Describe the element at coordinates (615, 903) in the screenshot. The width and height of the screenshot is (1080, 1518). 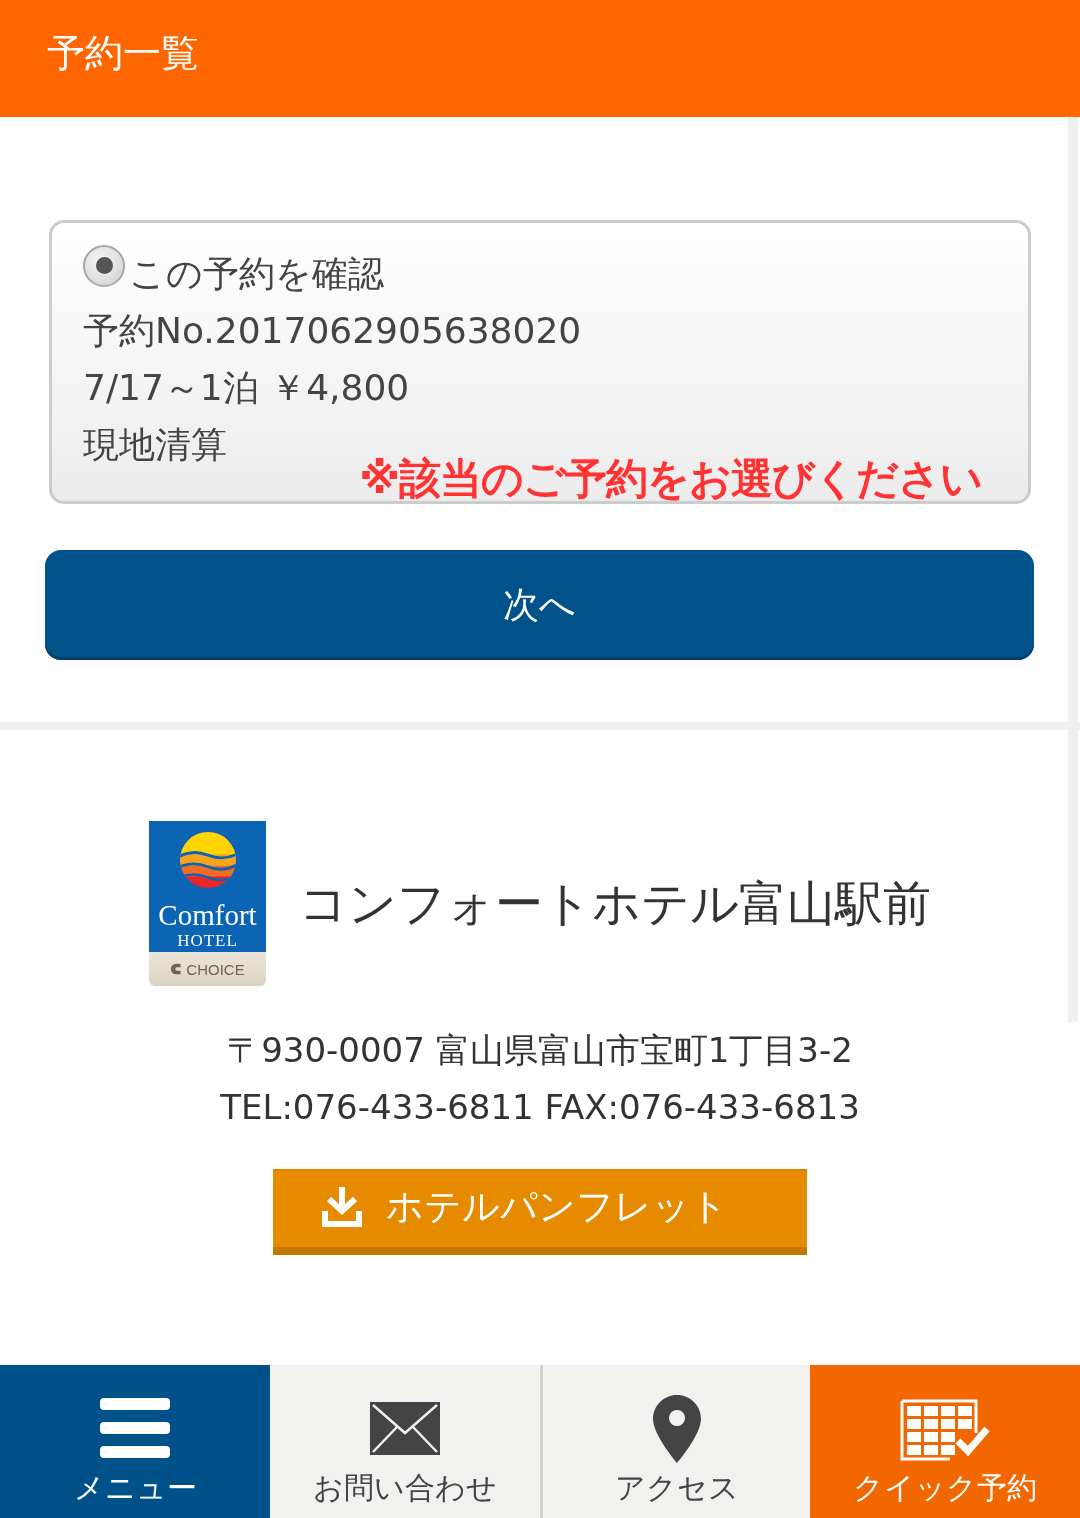
I see `hotel-name: コンフォートホテル富山駅前` at that location.